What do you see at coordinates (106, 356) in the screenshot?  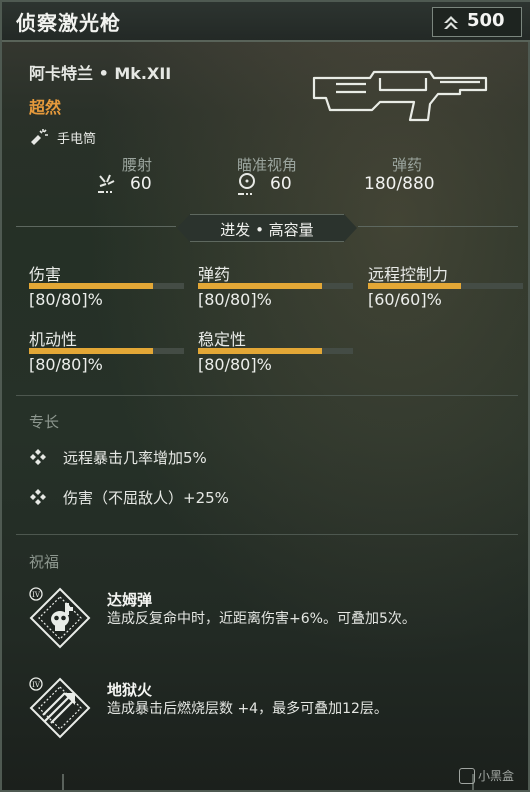 I see `attribute-mobility: 机动性 [80/80]%` at bounding box center [106, 356].